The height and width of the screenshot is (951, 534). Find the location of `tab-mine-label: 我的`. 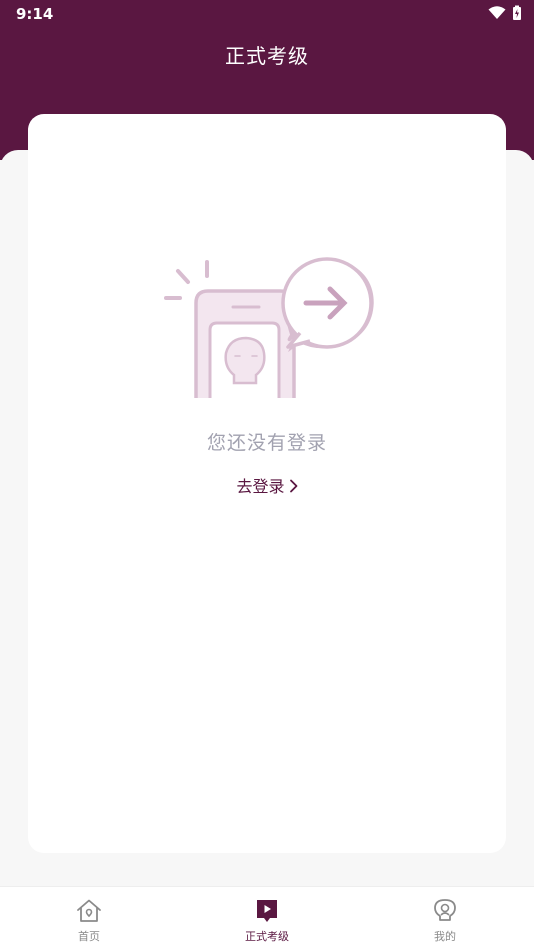

tab-mine-label: 我的 is located at coordinates (445, 936).